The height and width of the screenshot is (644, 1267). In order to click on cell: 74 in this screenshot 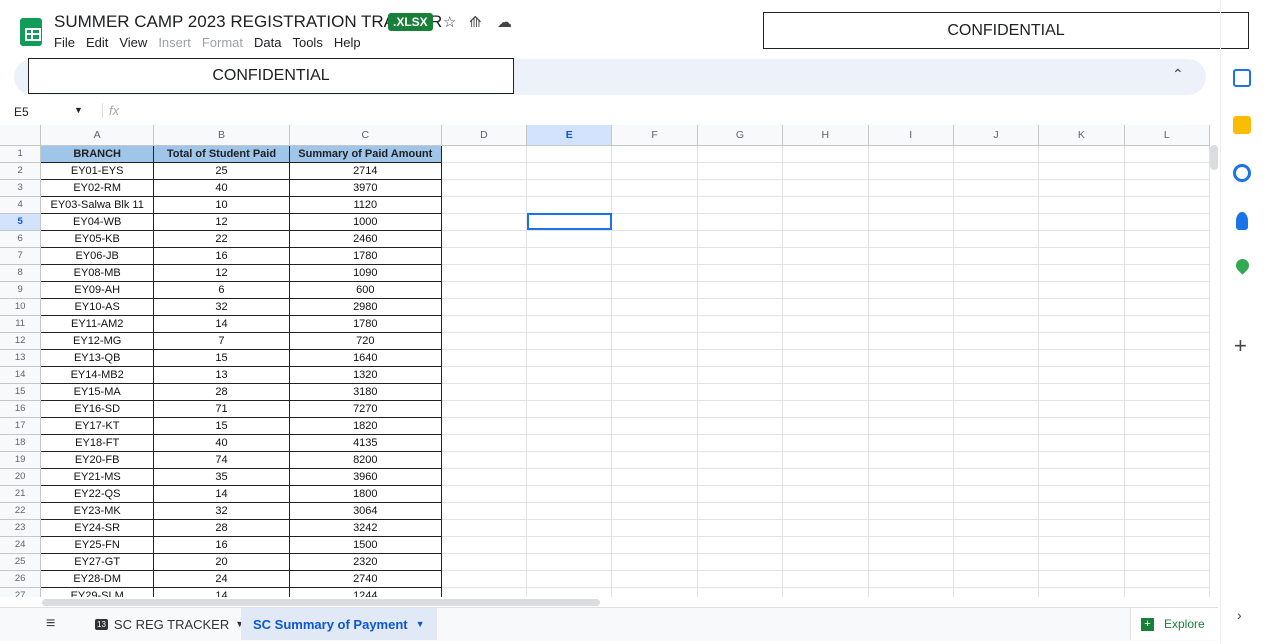, I will do `click(221, 459)`.